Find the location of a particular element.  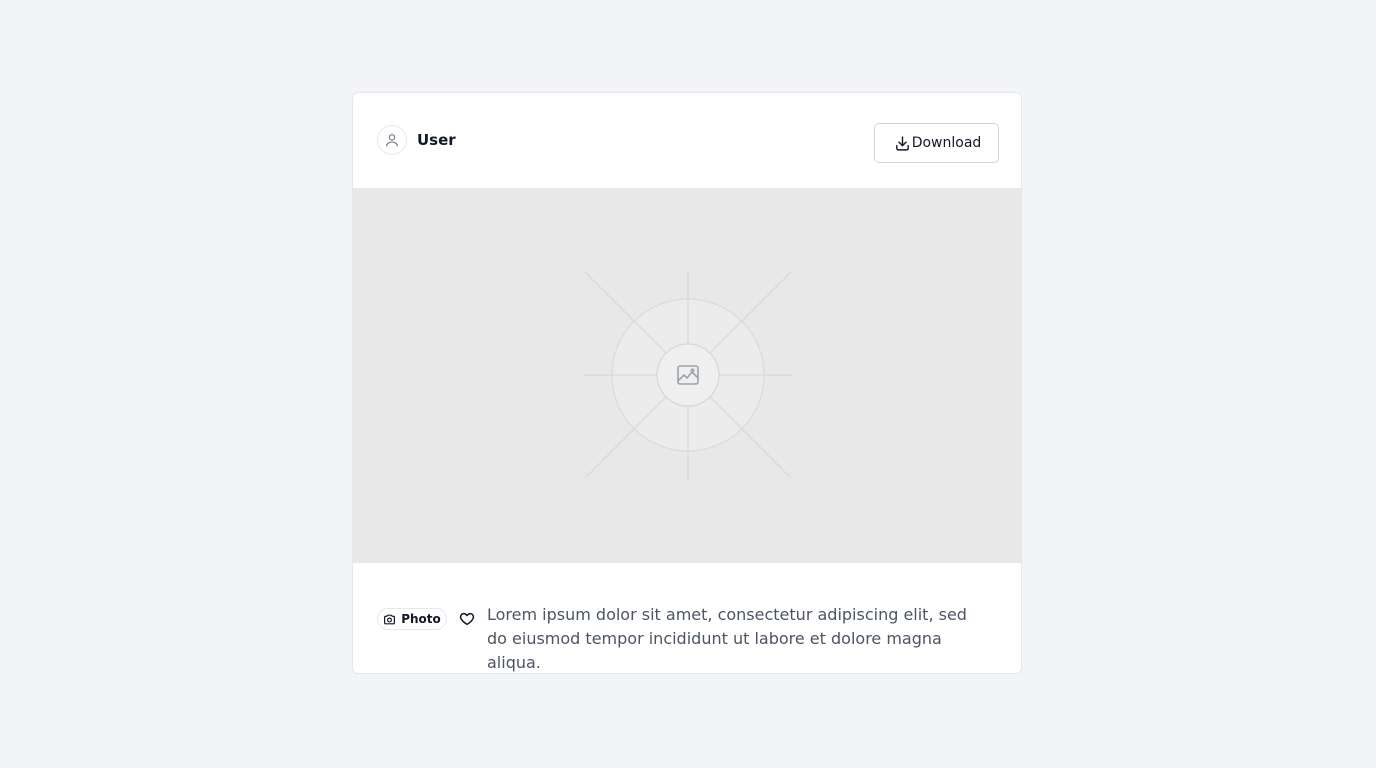

user-icon is located at coordinates (392, 140).